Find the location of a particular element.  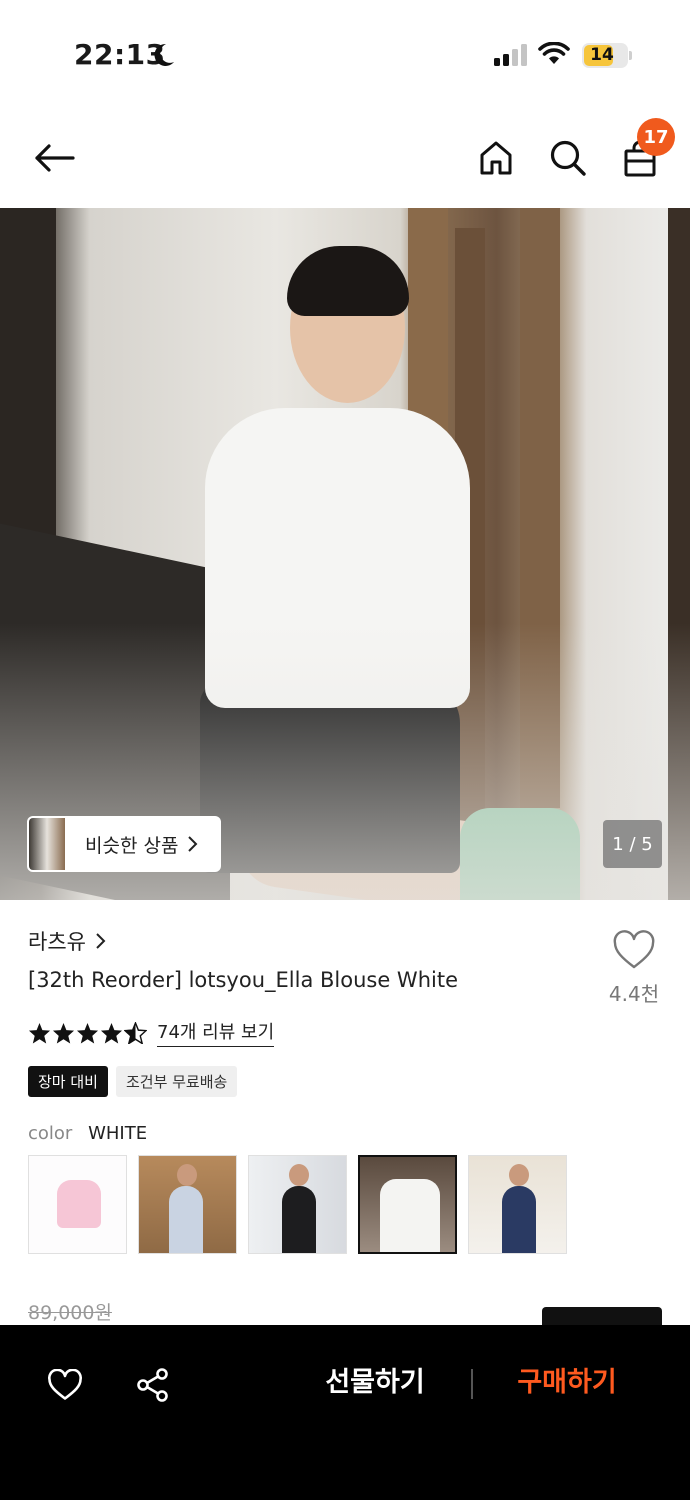

brand-link: 라츠유 is located at coordinates (67, 941).